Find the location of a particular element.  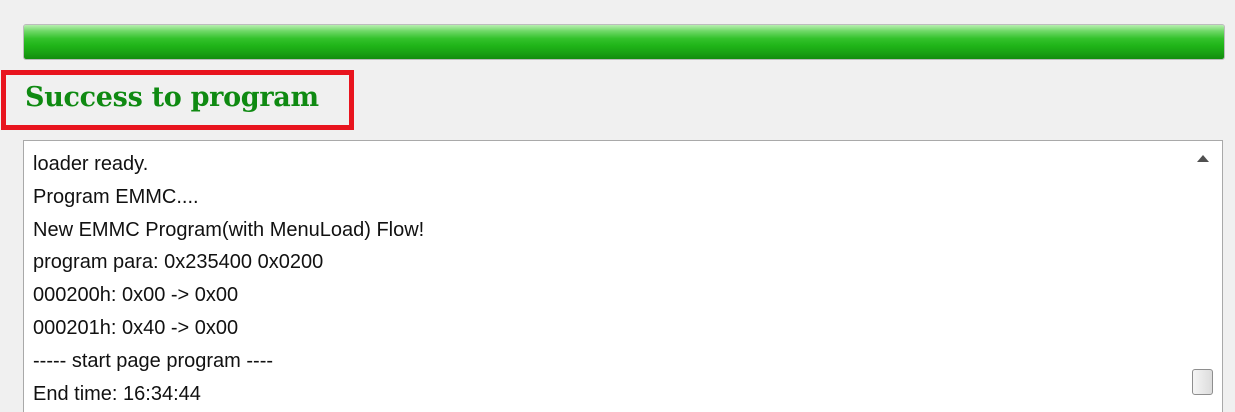

log-line: New EMMC Program(with MenuLoad) Flow! is located at coordinates (229, 229).